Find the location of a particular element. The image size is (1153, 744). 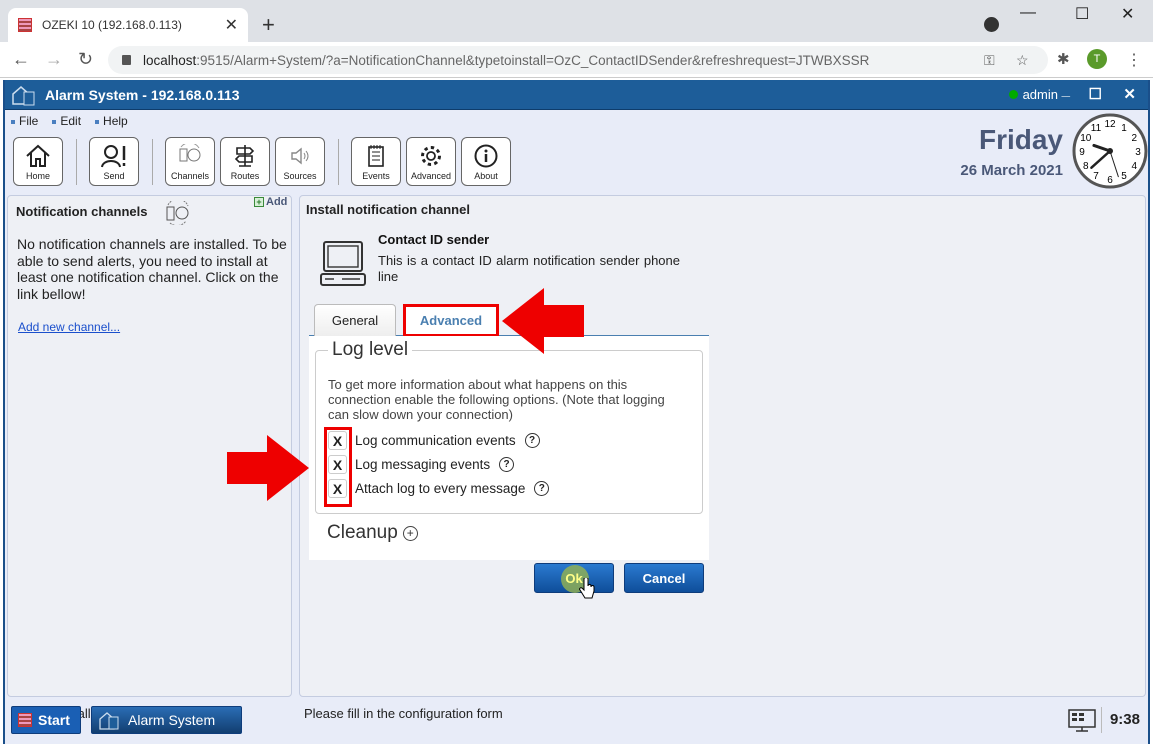

cleanup-section-toggle: Cleanup + is located at coordinates (372, 533).